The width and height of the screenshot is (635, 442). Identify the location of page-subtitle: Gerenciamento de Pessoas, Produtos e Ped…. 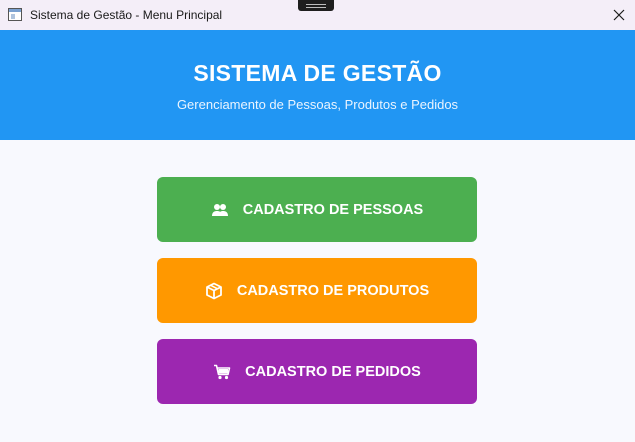
(317, 104).